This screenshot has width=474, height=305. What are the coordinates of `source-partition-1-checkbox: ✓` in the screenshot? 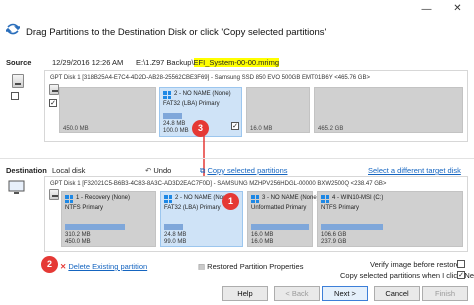 It's located at (53, 103).